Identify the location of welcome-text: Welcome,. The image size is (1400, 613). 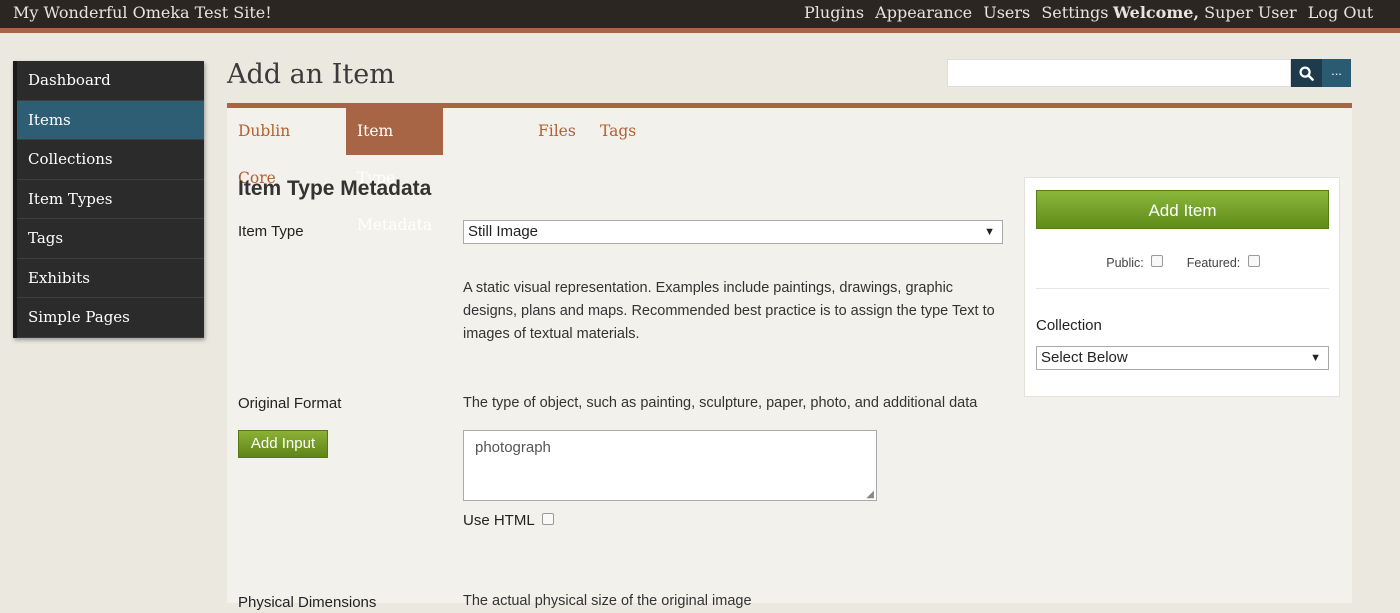
(1156, 12).